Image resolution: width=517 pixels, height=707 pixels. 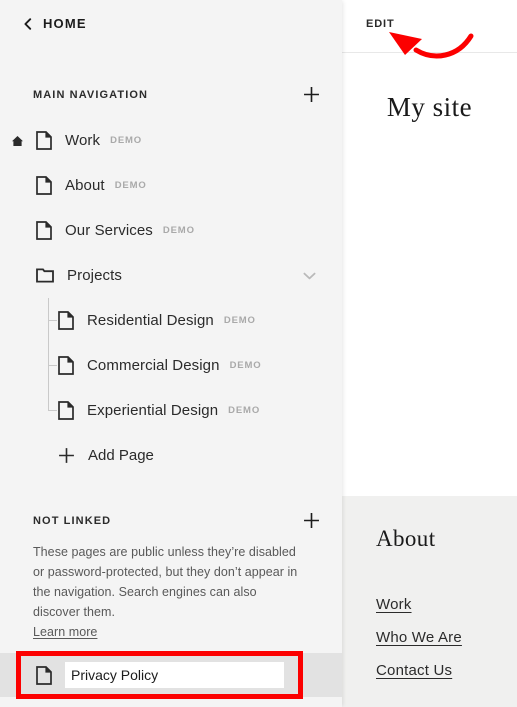 What do you see at coordinates (171, 275) in the screenshot?
I see `nav-item-projects: Projects` at bounding box center [171, 275].